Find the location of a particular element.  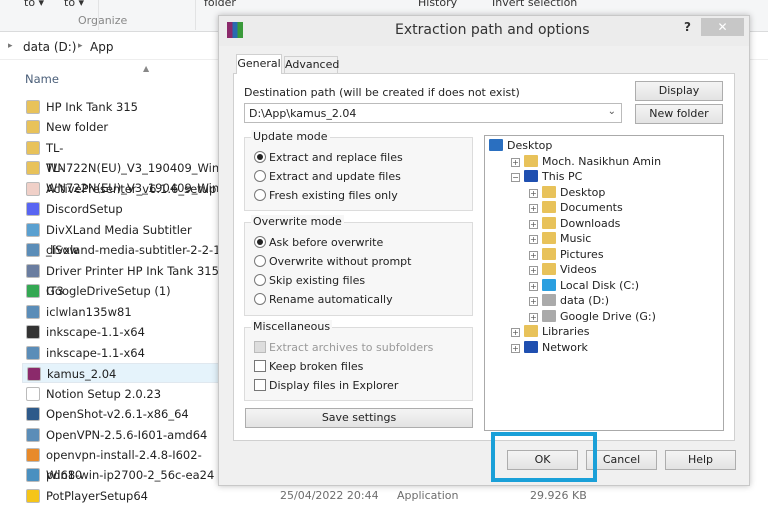

file-row: ActivePresenter_v6.1.6_setup is located at coordinates (122, 189).